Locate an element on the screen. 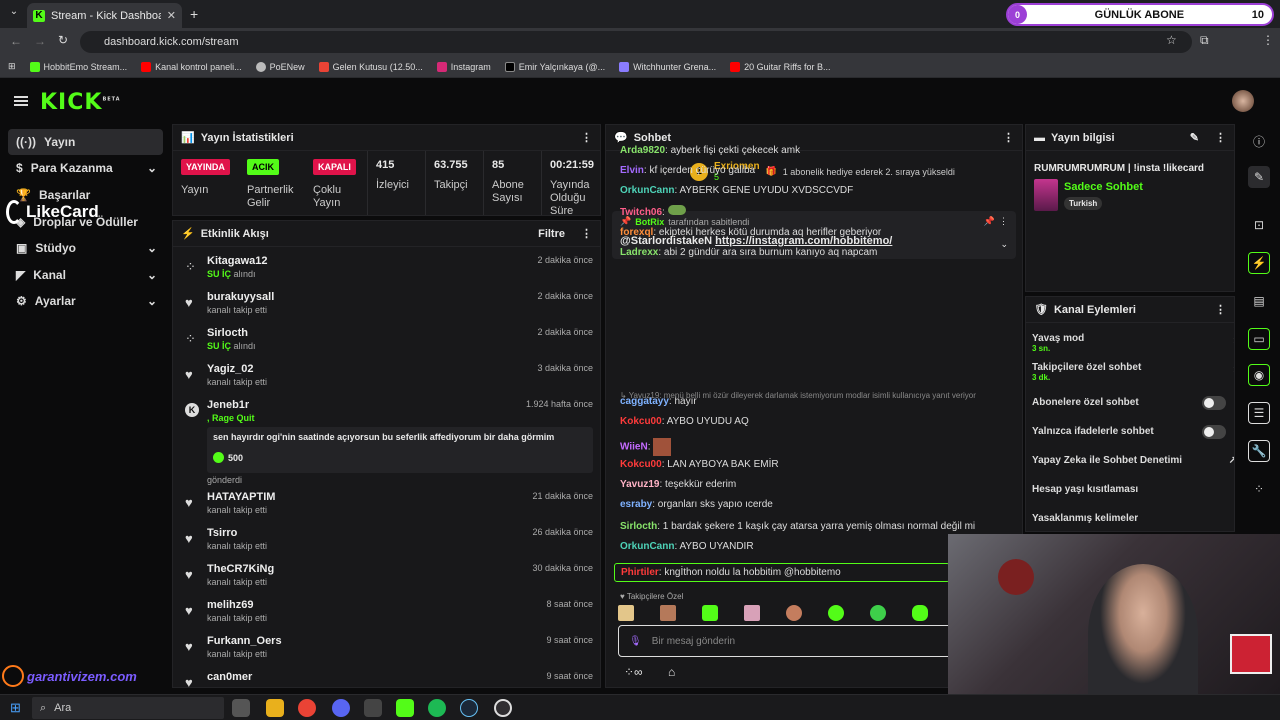 Image resolution: width=1280 pixels, height=720 pixels. bookmark-item: PoENew is located at coordinates (280, 66).